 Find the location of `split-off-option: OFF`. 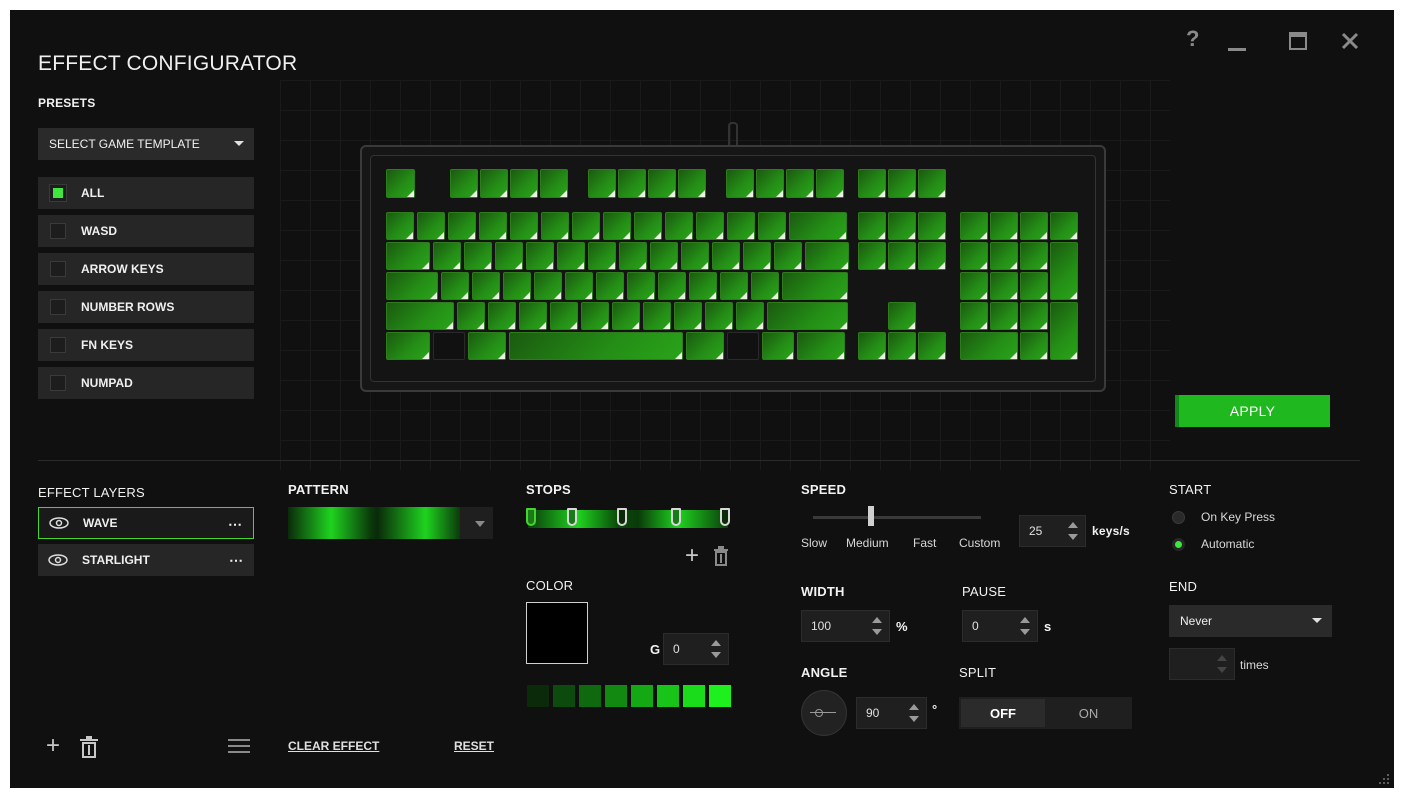

split-off-option: OFF is located at coordinates (1003, 713).